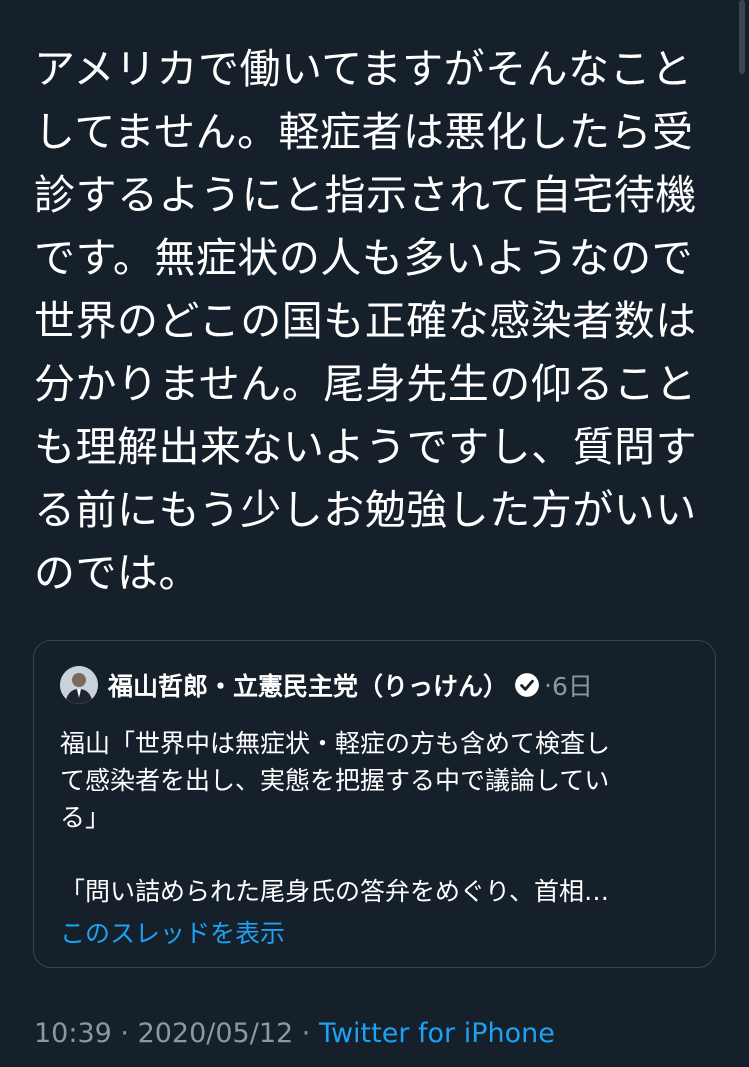 Image resolution: width=749 pixels, height=1067 pixels. What do you see at coordinates (365, 195) in the screenshot?
I see `tweet-text-line: 診するようにと指示されて自宅待機` at bounding box center [365, 195].